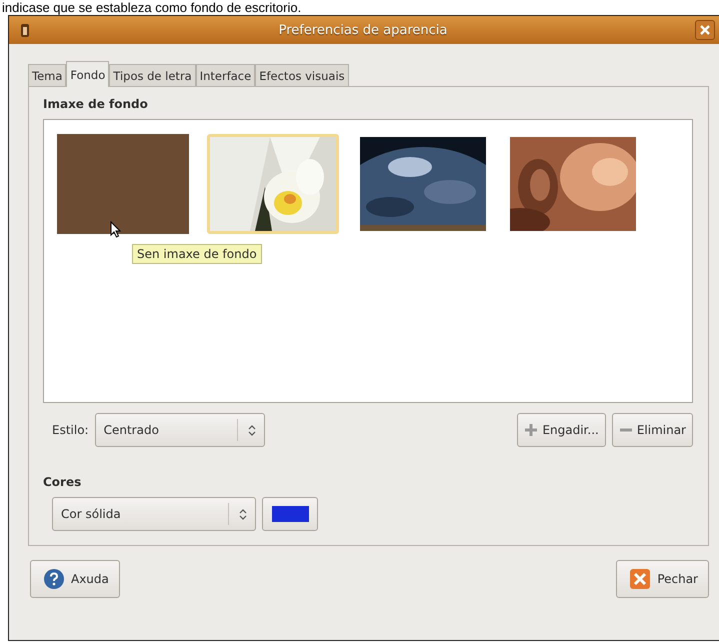 The height and width of the screenshot is (642, 719). What do you see at coordinates (625, 430) in the screenshot?
I see `minus-icon` at bounding box center [625, 430].